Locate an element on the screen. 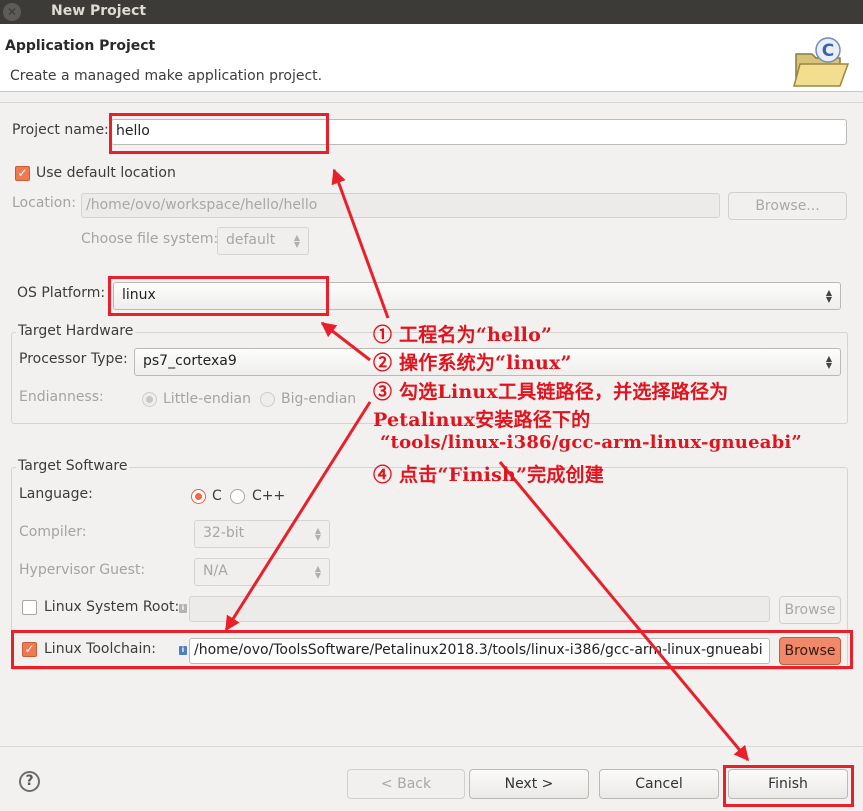 The image size is (863, 811). annotation-step-2: ② 操作系统为“linux” is located at coordinates (472, 363).